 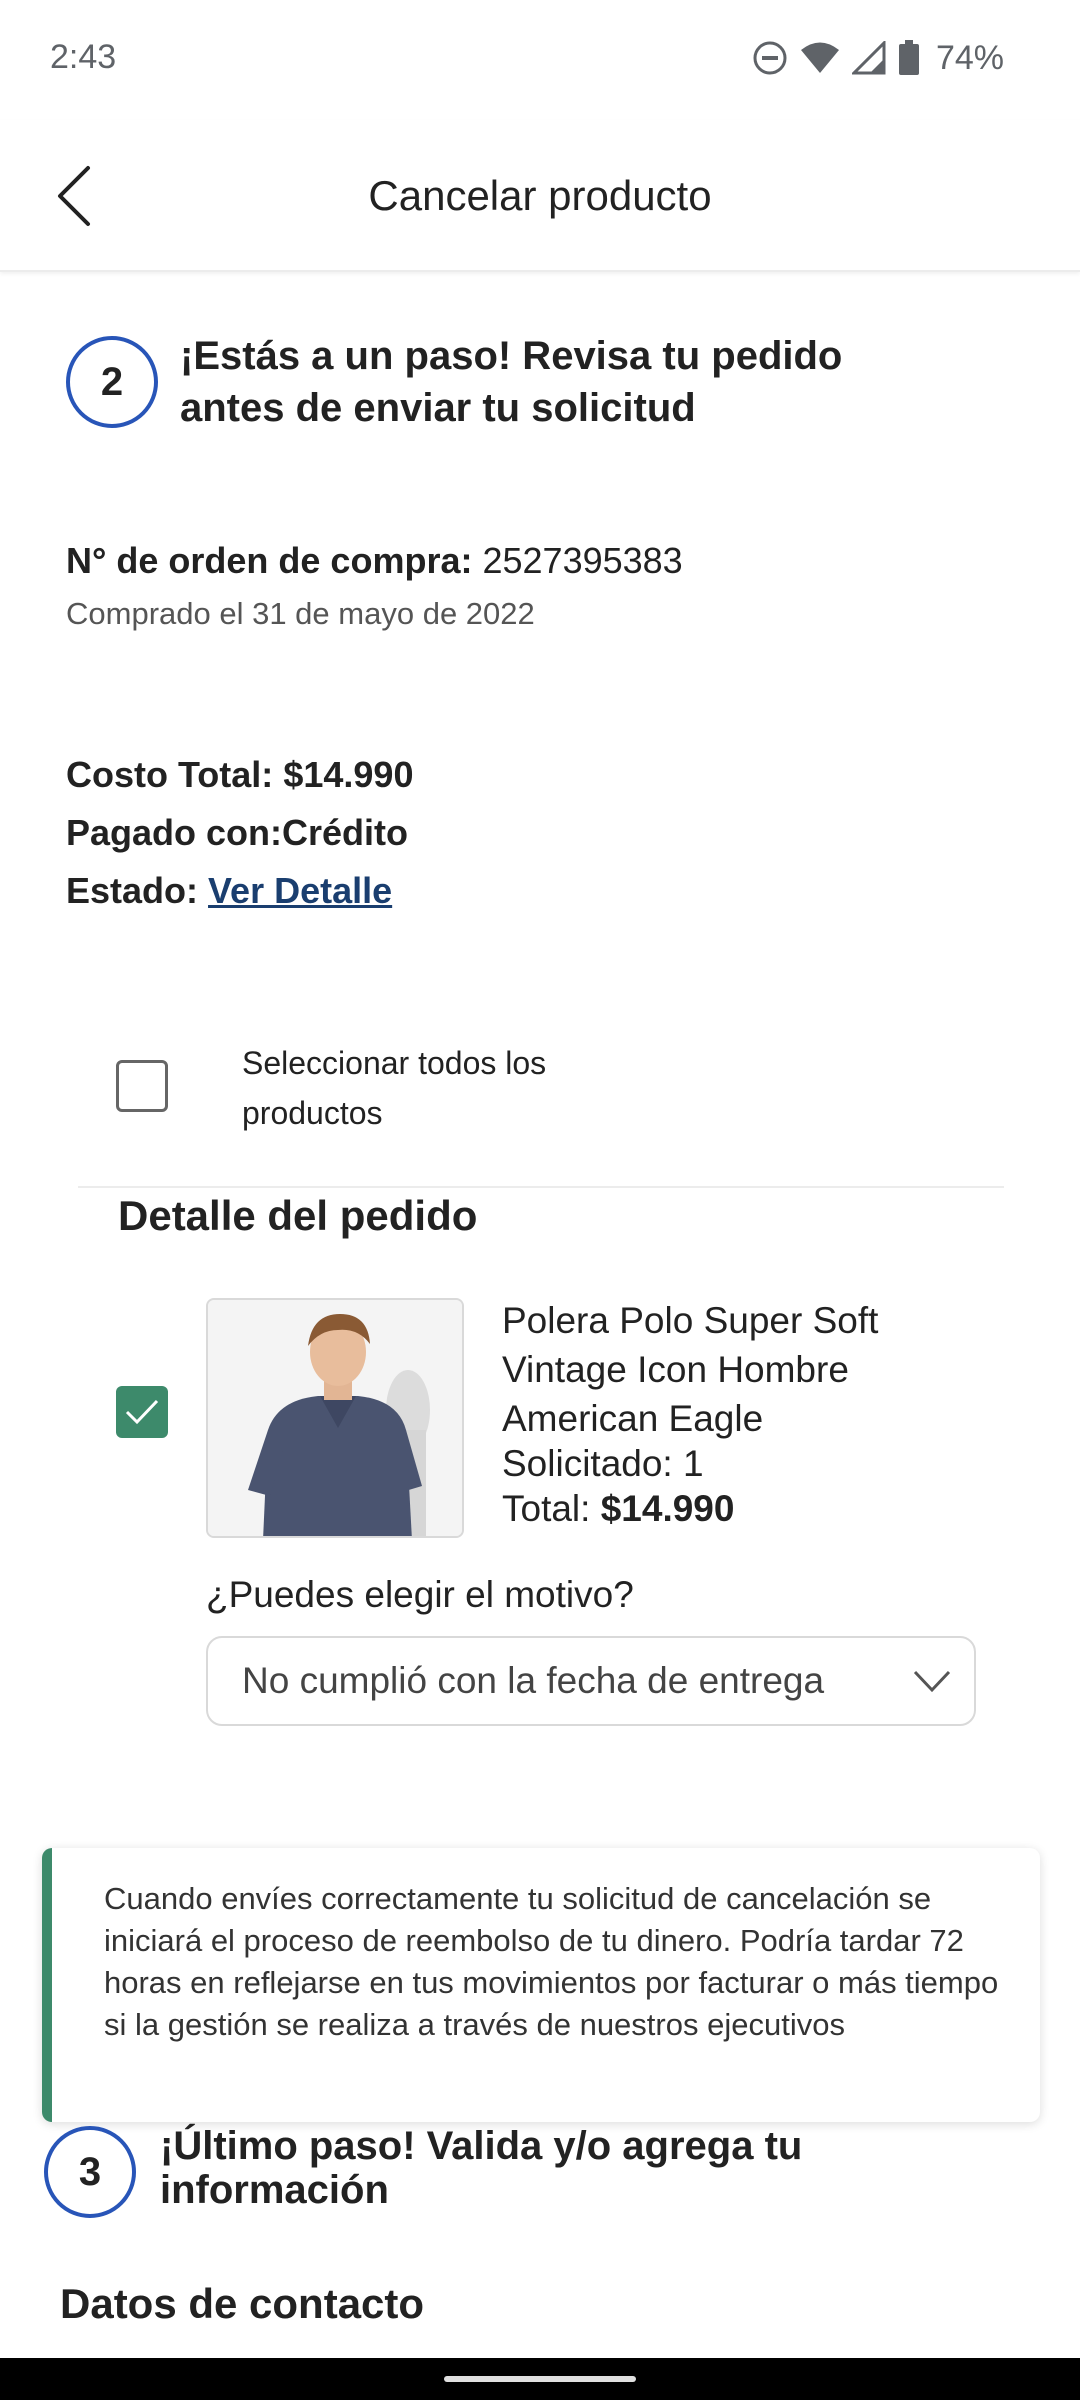 I want to click on product-total-label: Total:, so click(x=546, y=1508).